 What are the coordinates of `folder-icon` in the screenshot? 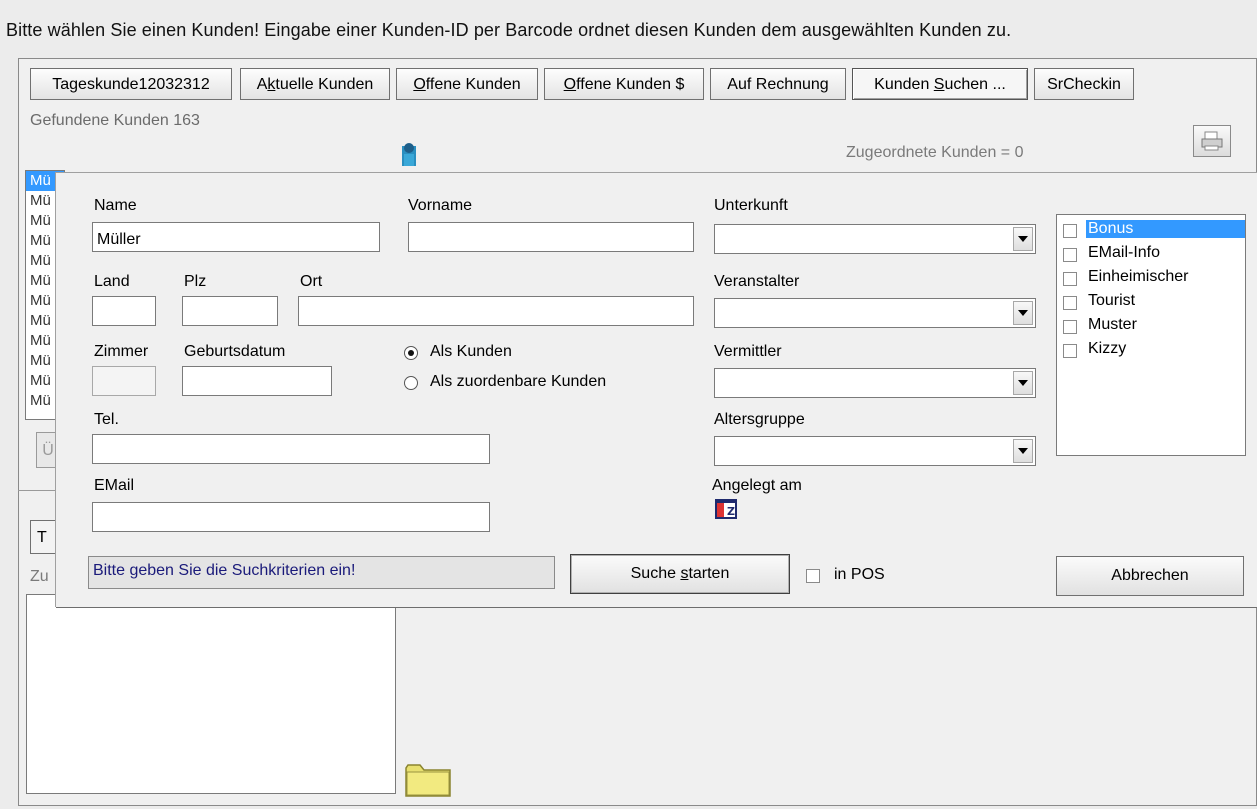 It's located at (428, 779).